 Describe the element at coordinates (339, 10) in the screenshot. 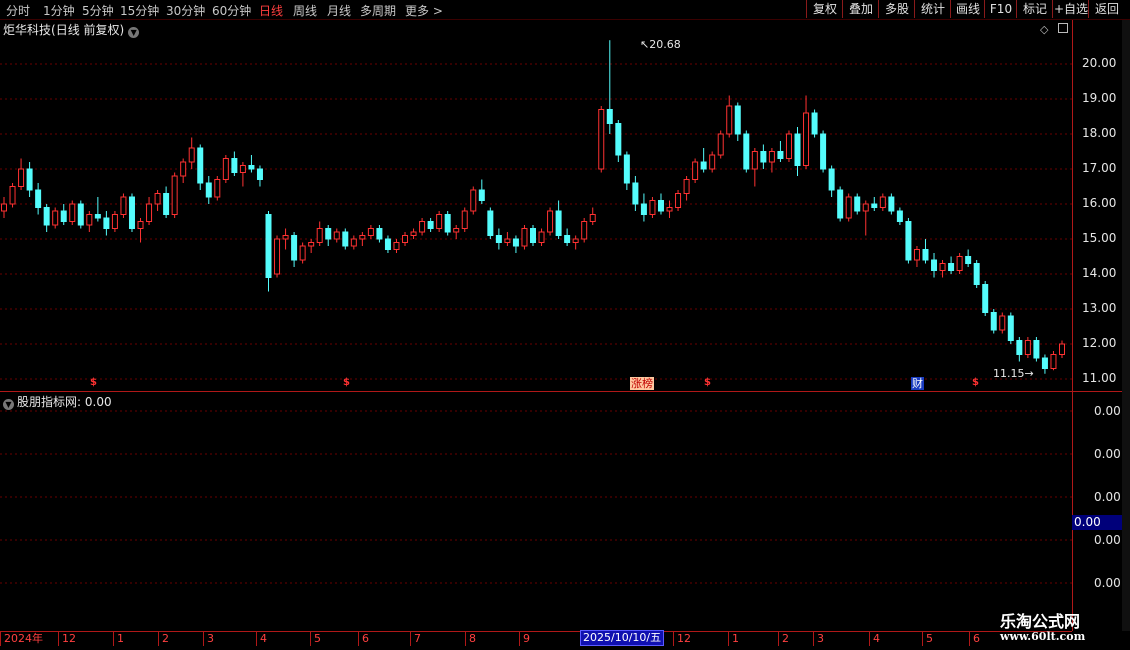

I see `tab-monthly: 月线` at that location.